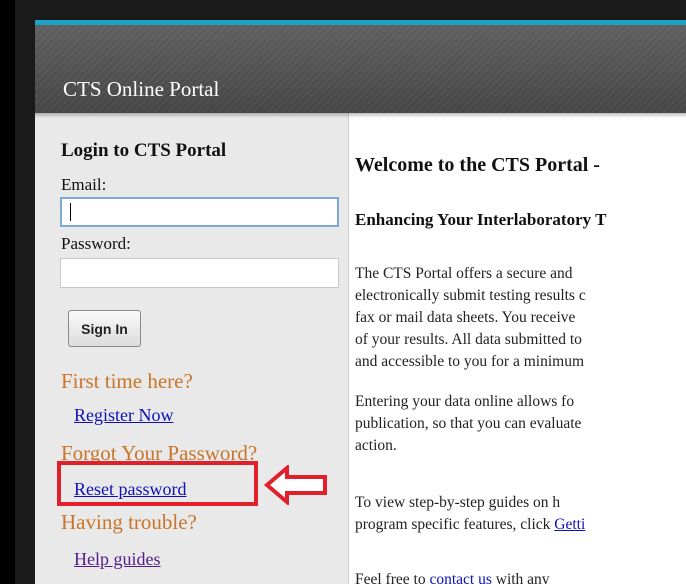 Image resolution: width=686 pixels, height=584 pixels. Describe the element at coordinates (123, 415) in the screenshot. I see `register-now-link: Register Now` at that location.